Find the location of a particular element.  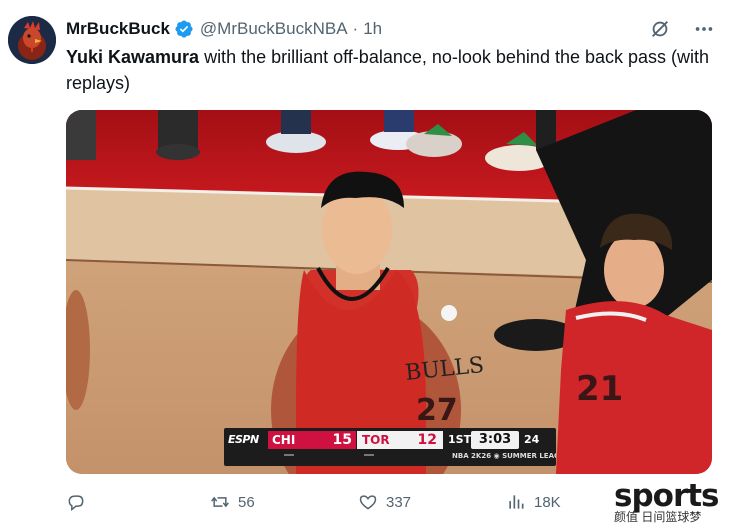

reply-icon is located at coordinates (76, 503).